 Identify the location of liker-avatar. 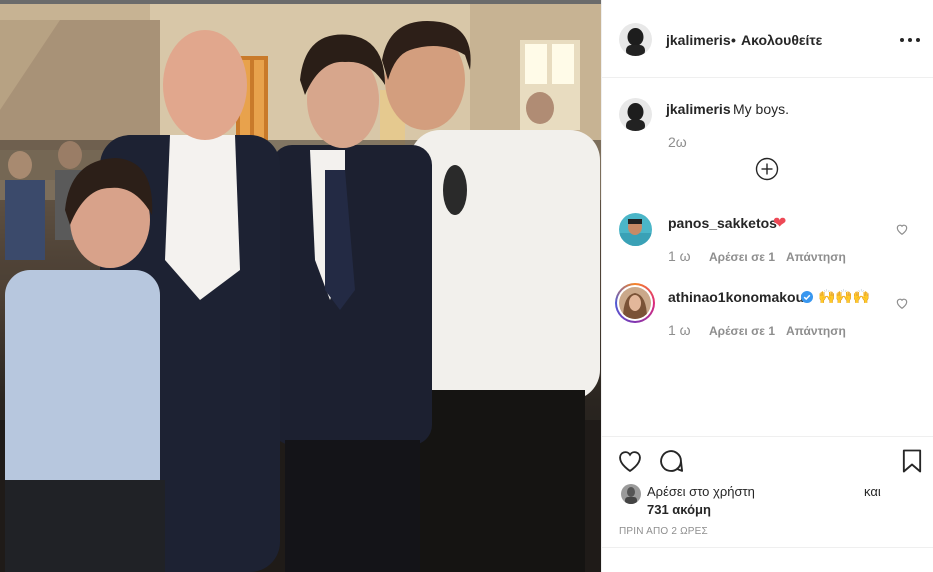
(631, 494).